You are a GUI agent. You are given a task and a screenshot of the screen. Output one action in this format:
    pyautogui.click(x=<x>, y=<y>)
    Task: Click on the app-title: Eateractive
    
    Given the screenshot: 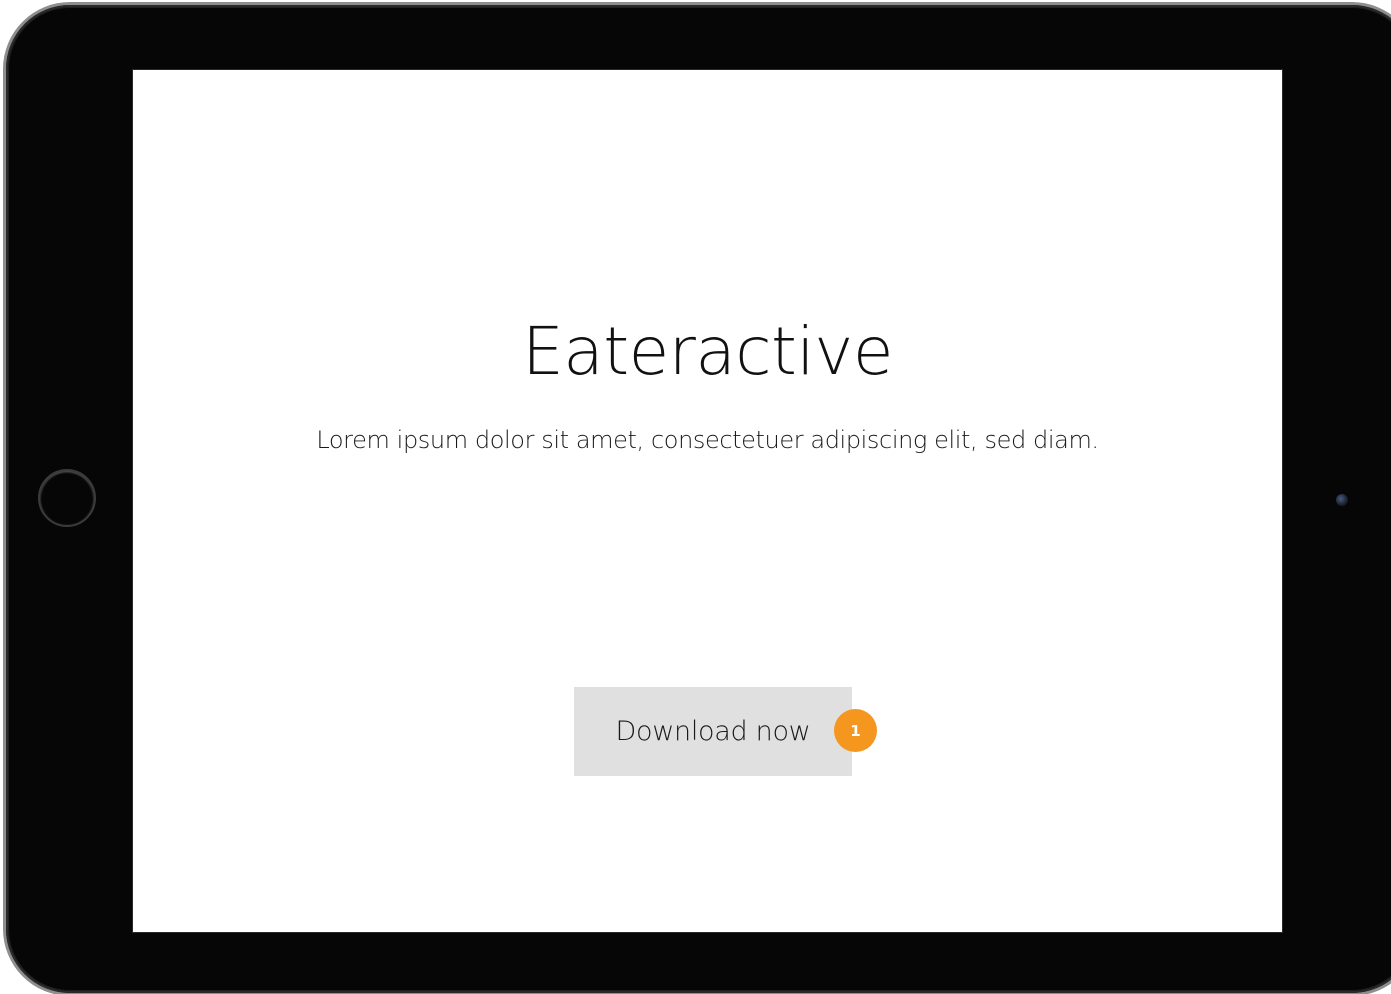 What is the action you would take?
    pyautogui.click(x=707, y=351)
    